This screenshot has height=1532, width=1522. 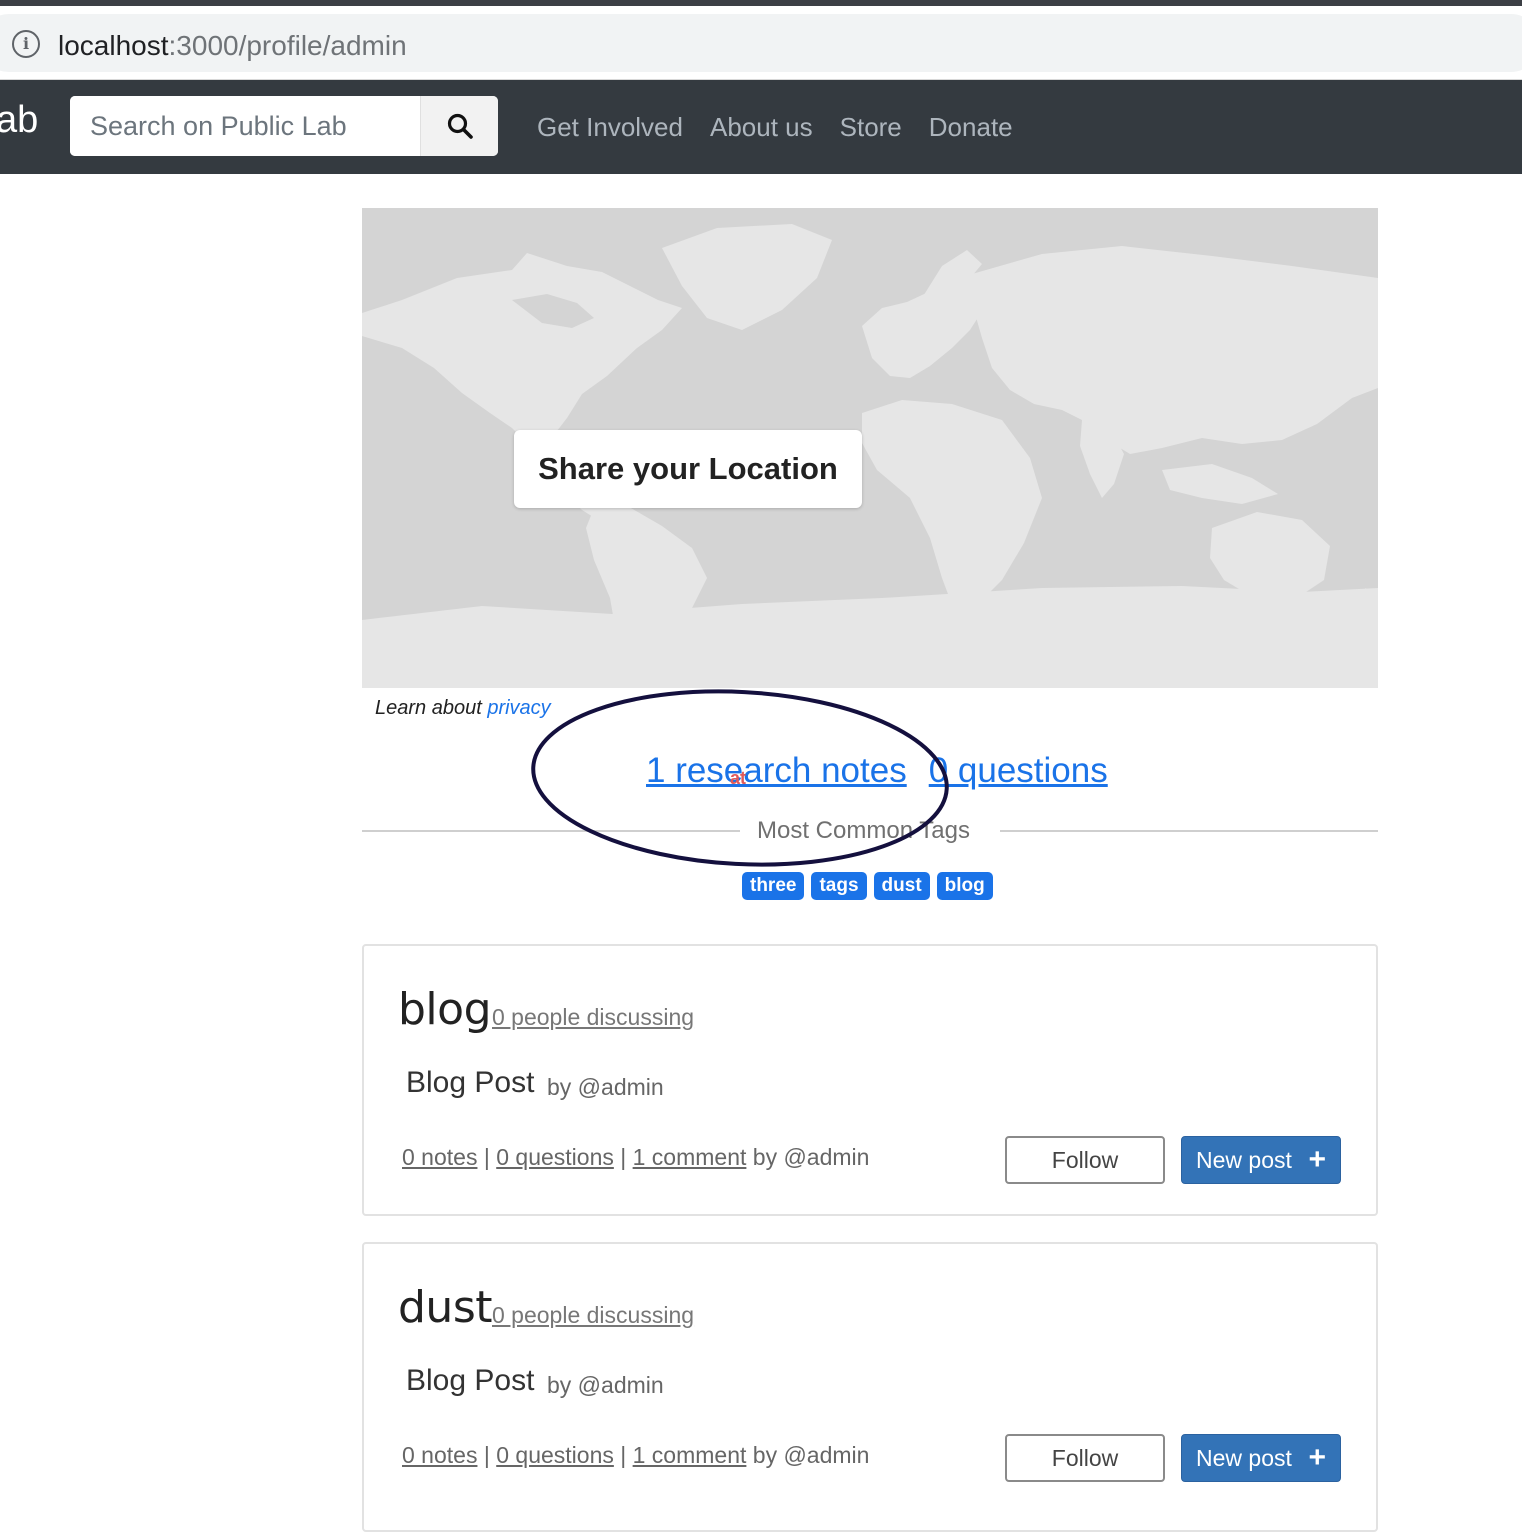 What do you see at coordinates (871, 127) in the screenshot?
I see `nav-store: Store` at bounding box center [871, 127].